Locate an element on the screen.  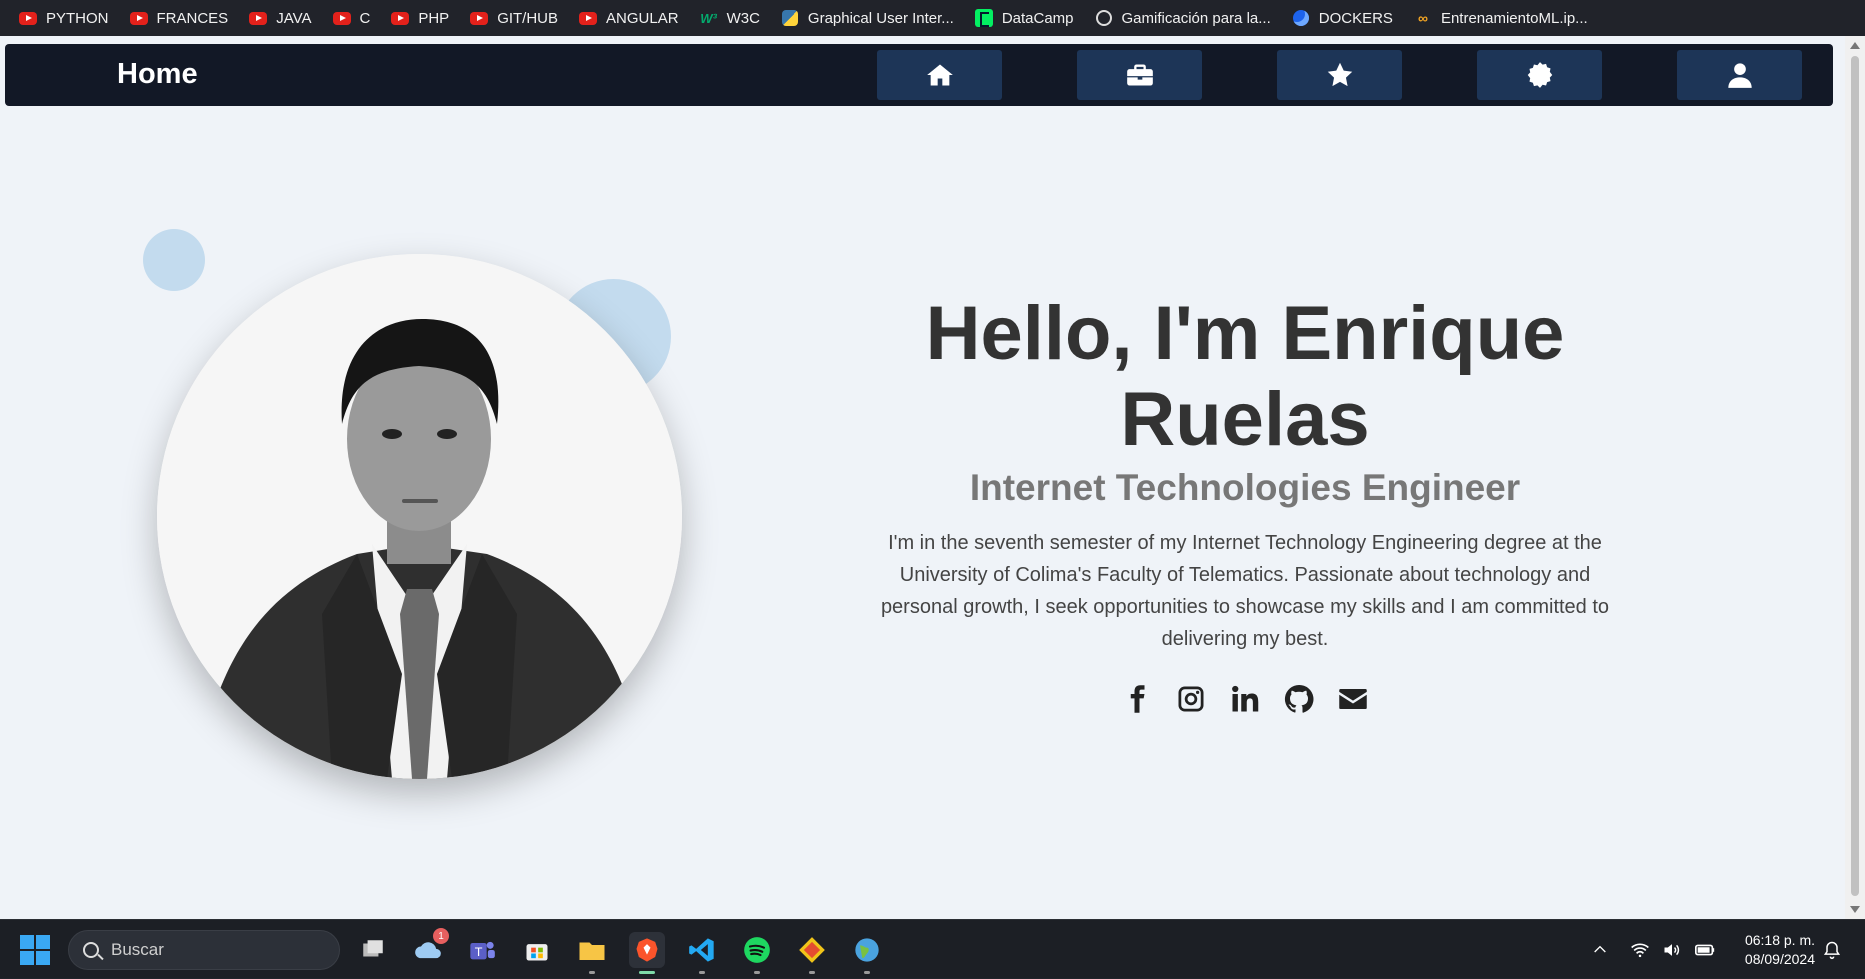
speaker-icon is located at coordinates (1672, 949).